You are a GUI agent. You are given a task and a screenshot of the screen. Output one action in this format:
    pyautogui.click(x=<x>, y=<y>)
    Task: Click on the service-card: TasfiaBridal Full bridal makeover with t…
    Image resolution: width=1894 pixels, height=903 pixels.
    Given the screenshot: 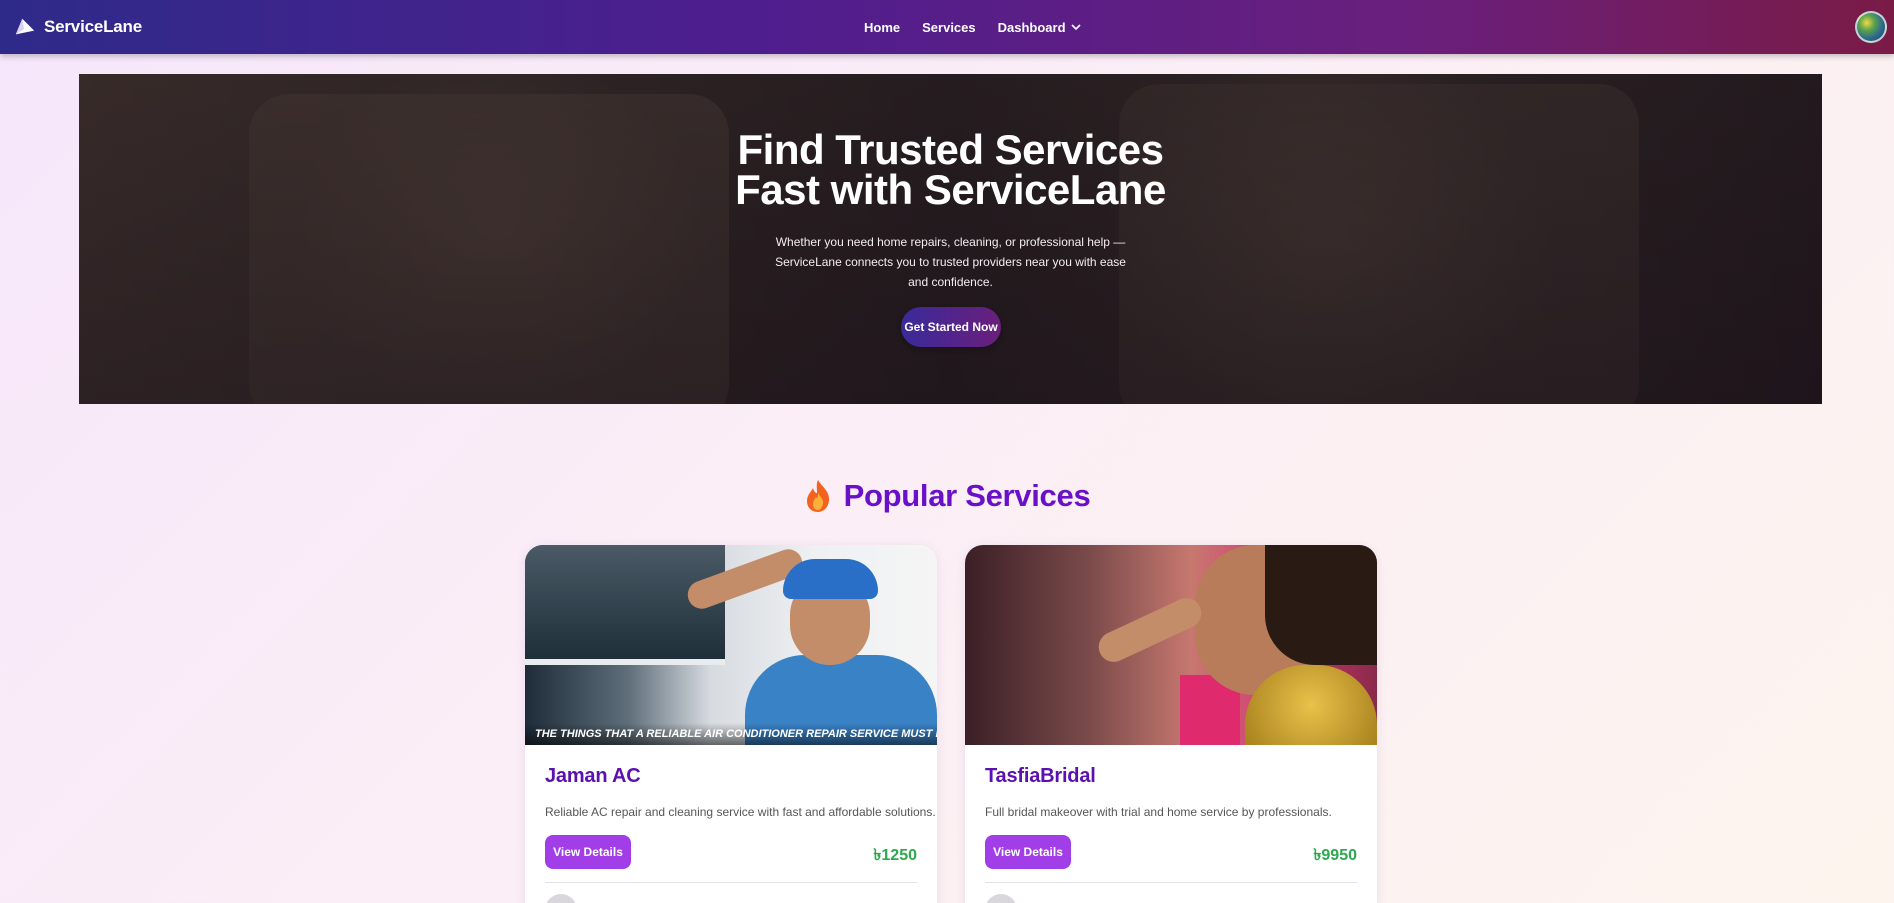 What is the action you would take?
    pyautogui.click(x=1171, y=724)
    